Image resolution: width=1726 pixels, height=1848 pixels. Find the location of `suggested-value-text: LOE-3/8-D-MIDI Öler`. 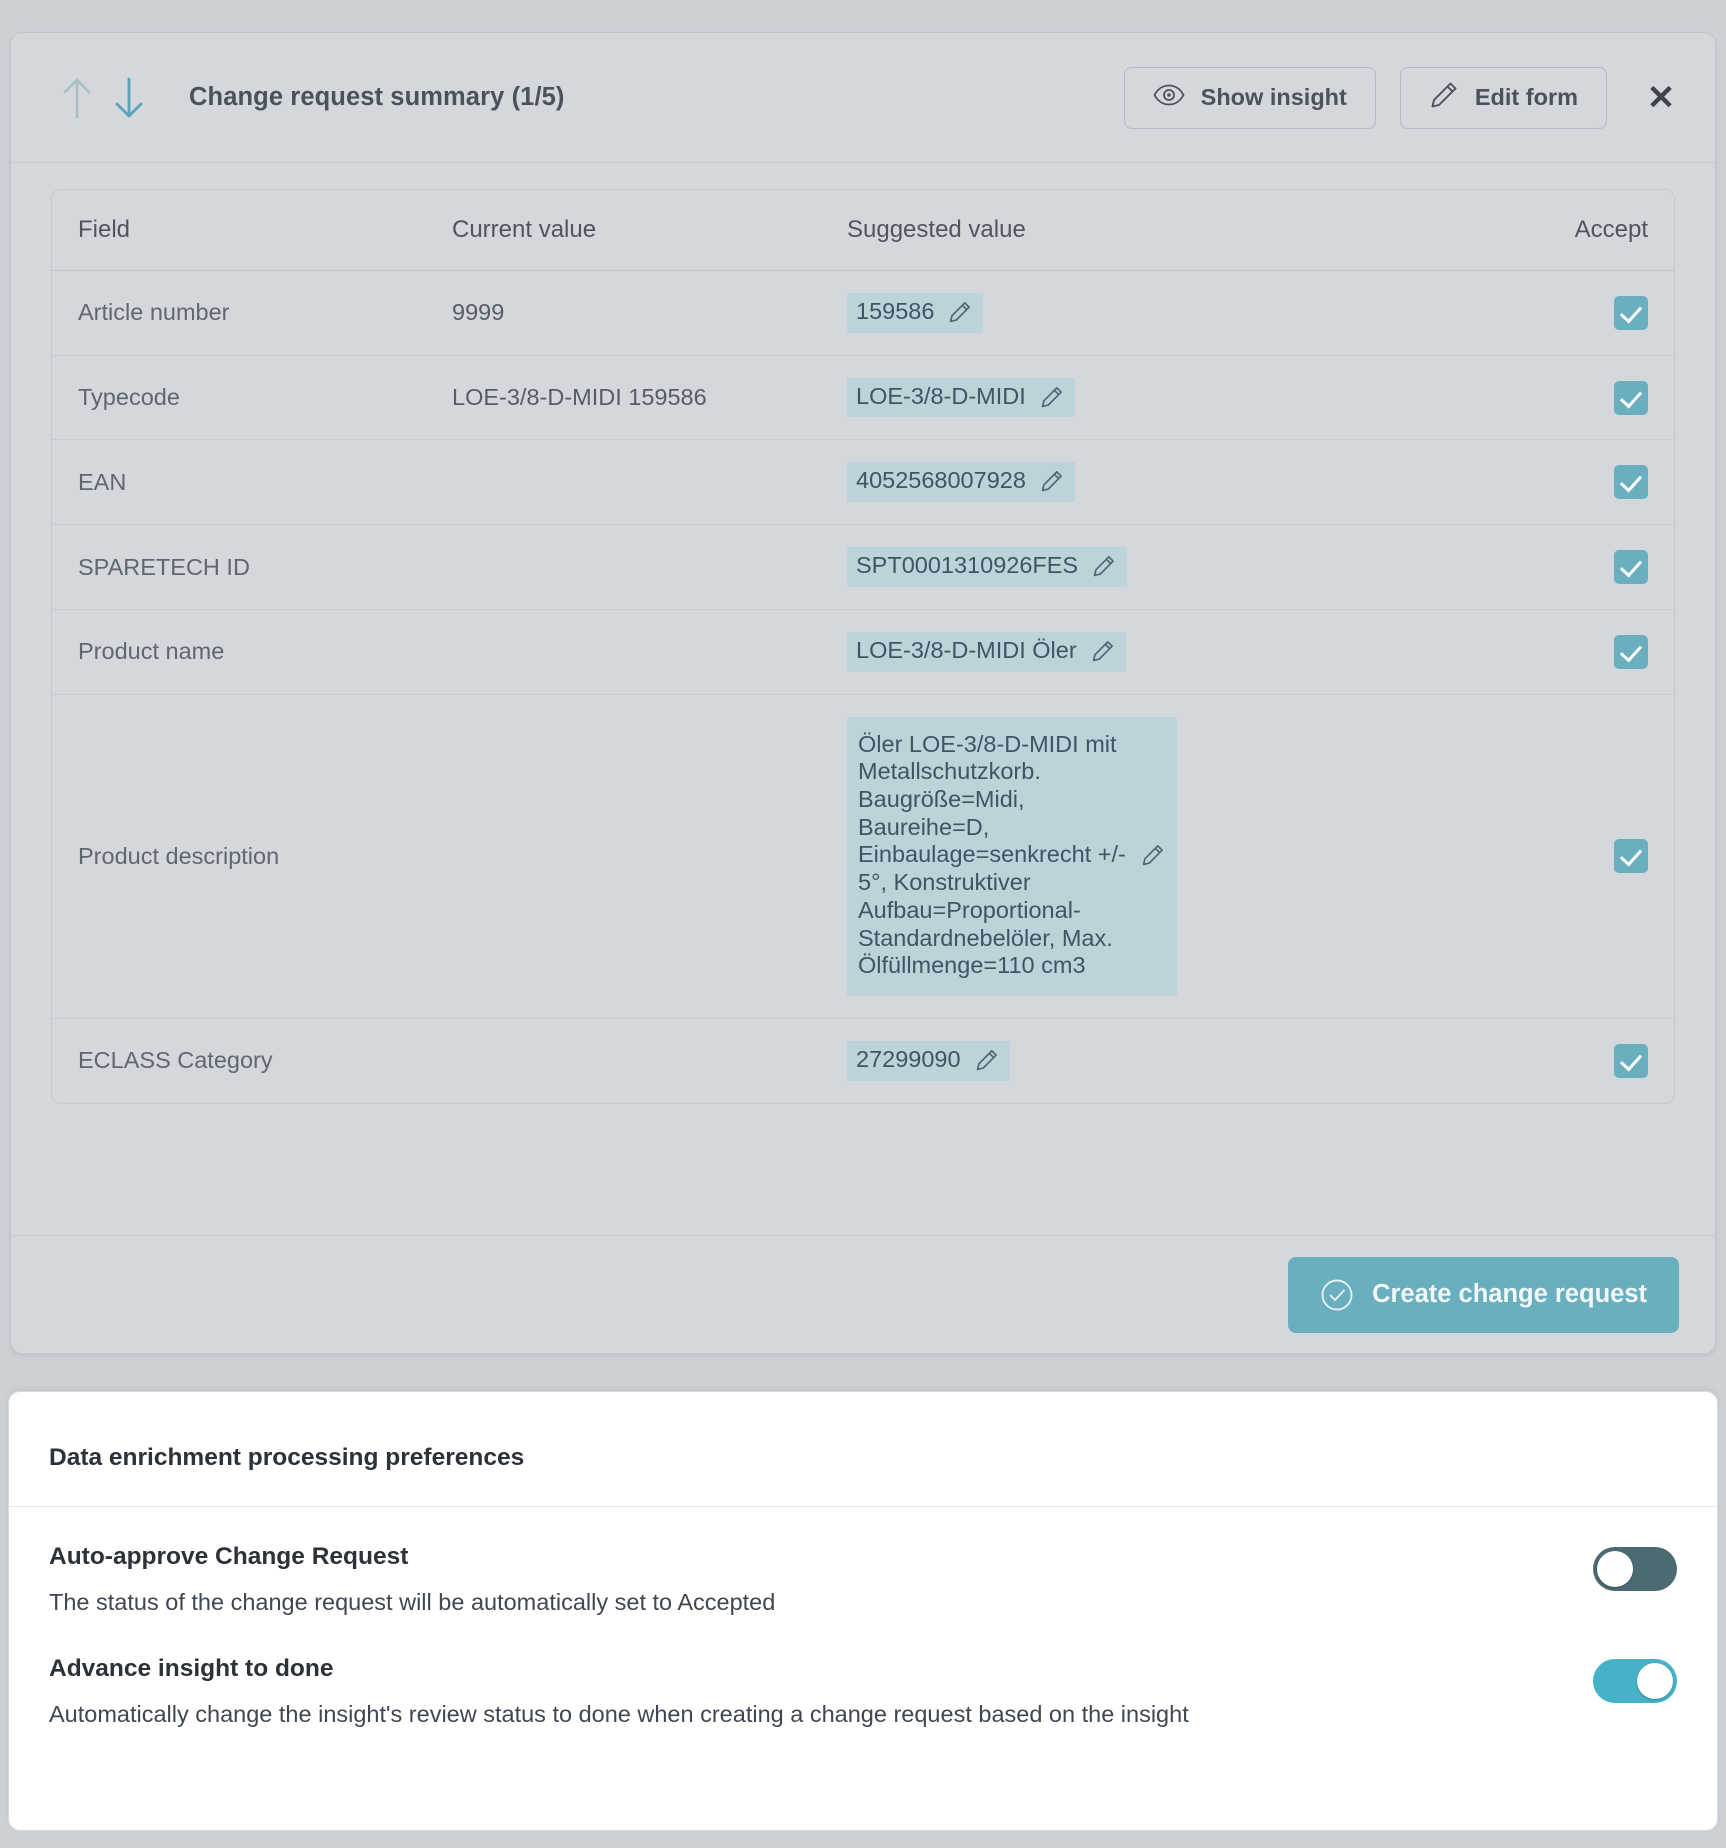

suggested-value-text: LOE-3/8-D-MIDI Öler is located at coordinates (966, 649).